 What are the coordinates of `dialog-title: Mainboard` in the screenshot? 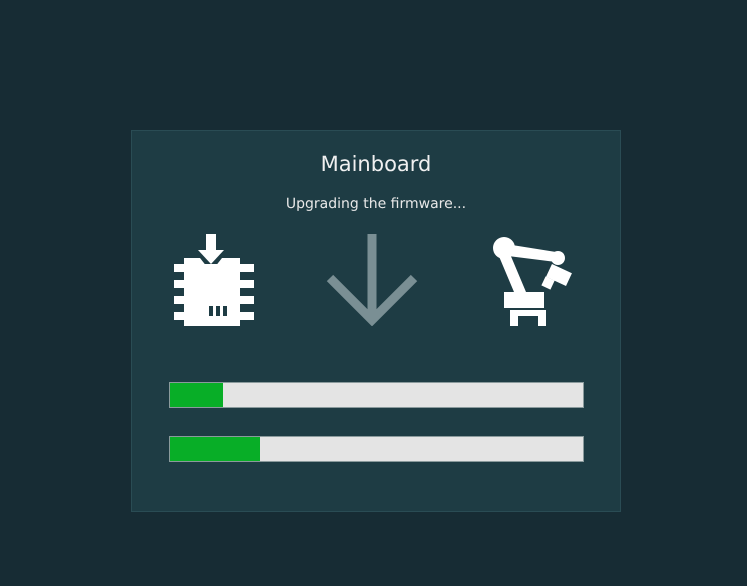 It's located at (376, 164).